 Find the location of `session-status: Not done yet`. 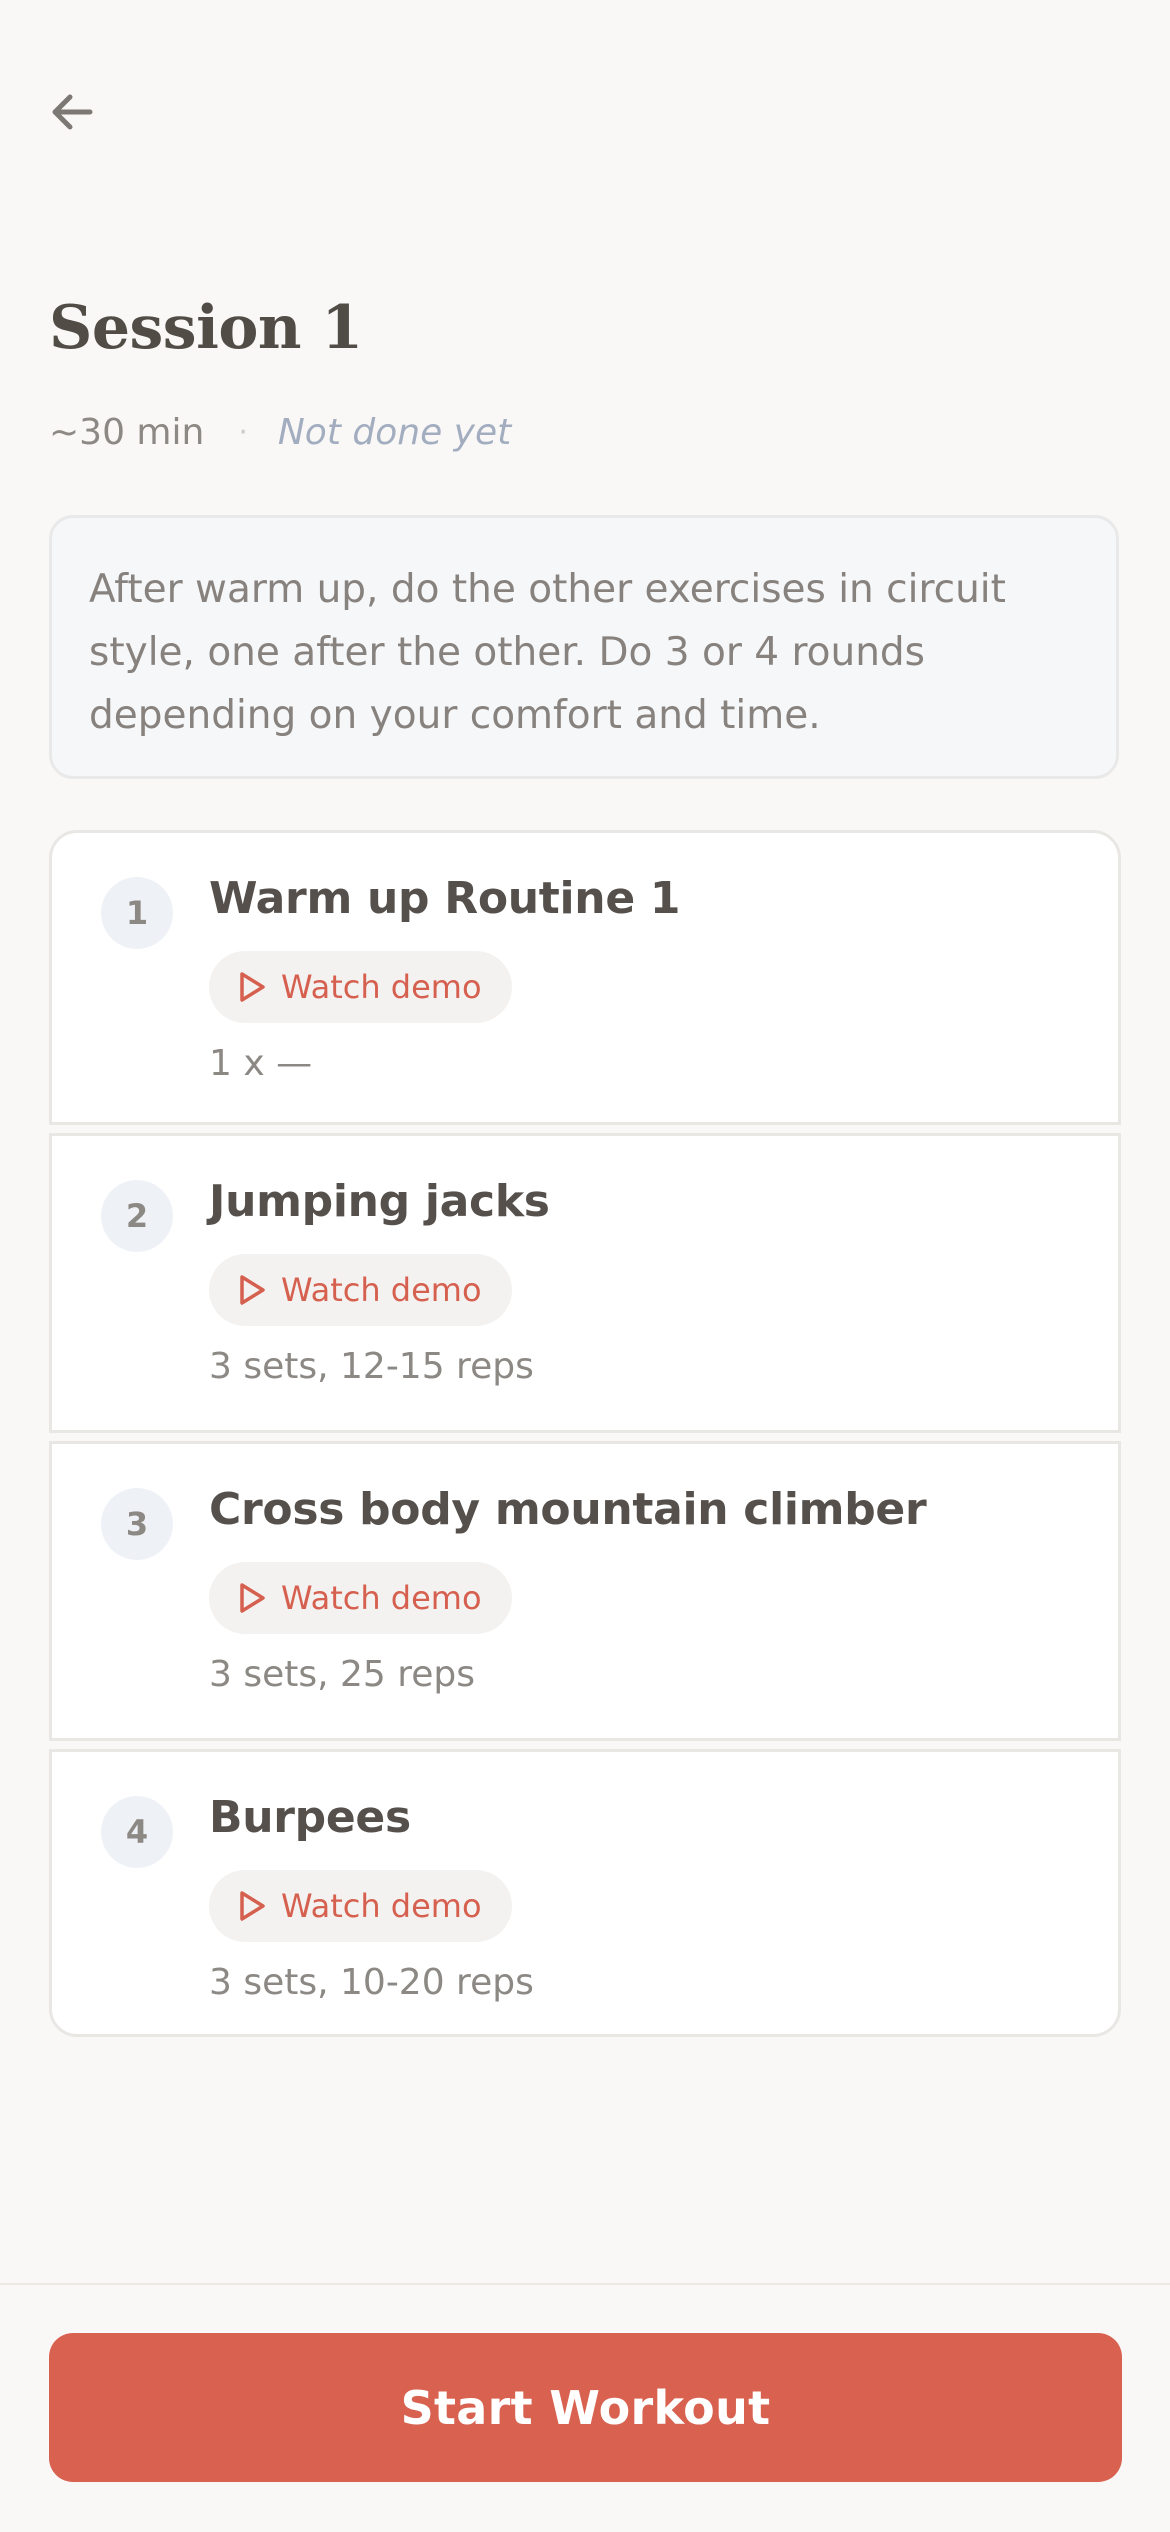

session-status: Not done yet is located at coordinates (394, 432).